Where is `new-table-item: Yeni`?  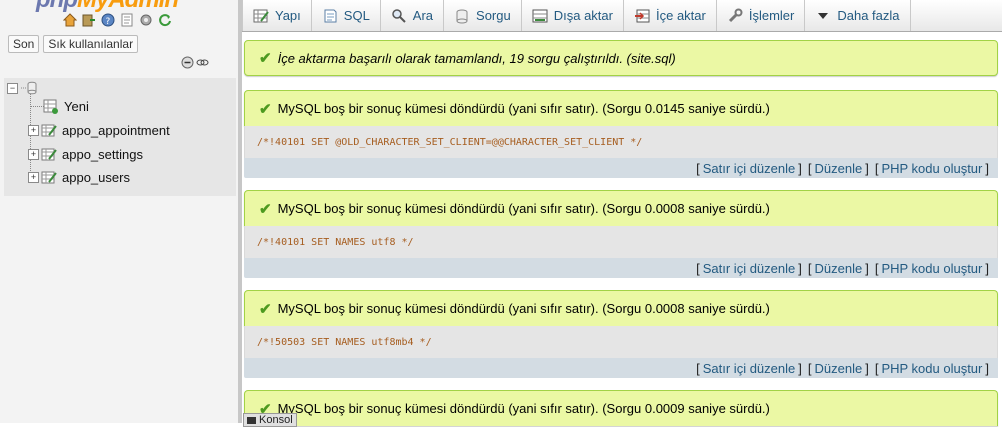 new-table-item: Yeni is located at coordinates (65, 106).